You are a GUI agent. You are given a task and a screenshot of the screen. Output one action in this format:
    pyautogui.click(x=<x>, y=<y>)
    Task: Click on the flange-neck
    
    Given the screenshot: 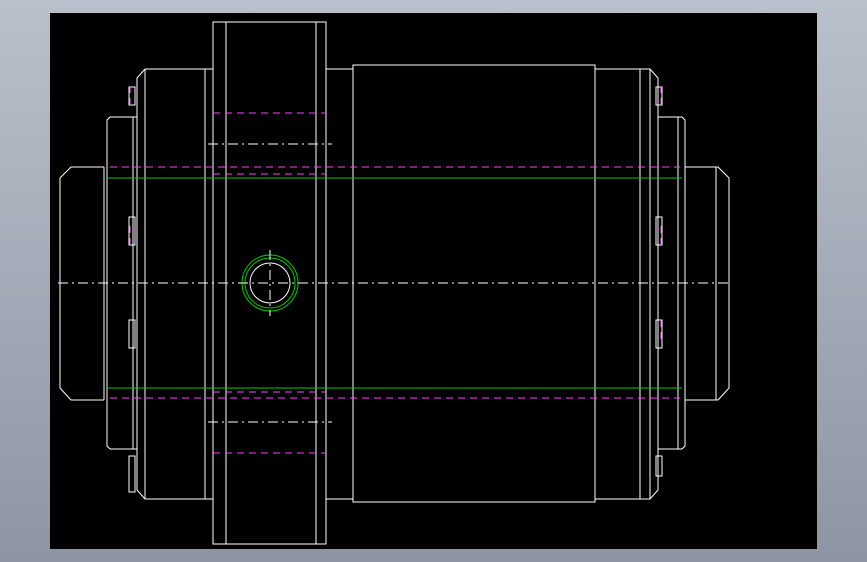 What is the action you would take?
    pyautogui.click(x=339, y=284)
    